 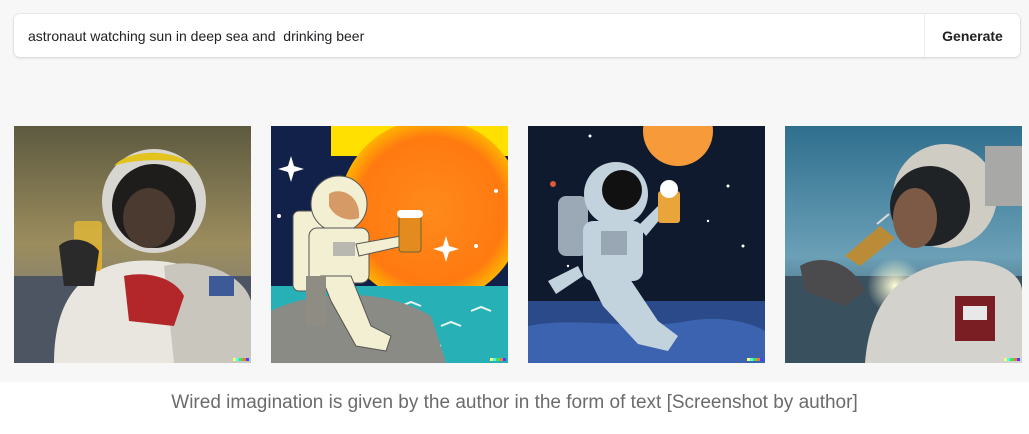 What do you see at coordinates (972, 35) in the screenshot?
I see `generate-button: Generate` at bounding box center [972, 35].